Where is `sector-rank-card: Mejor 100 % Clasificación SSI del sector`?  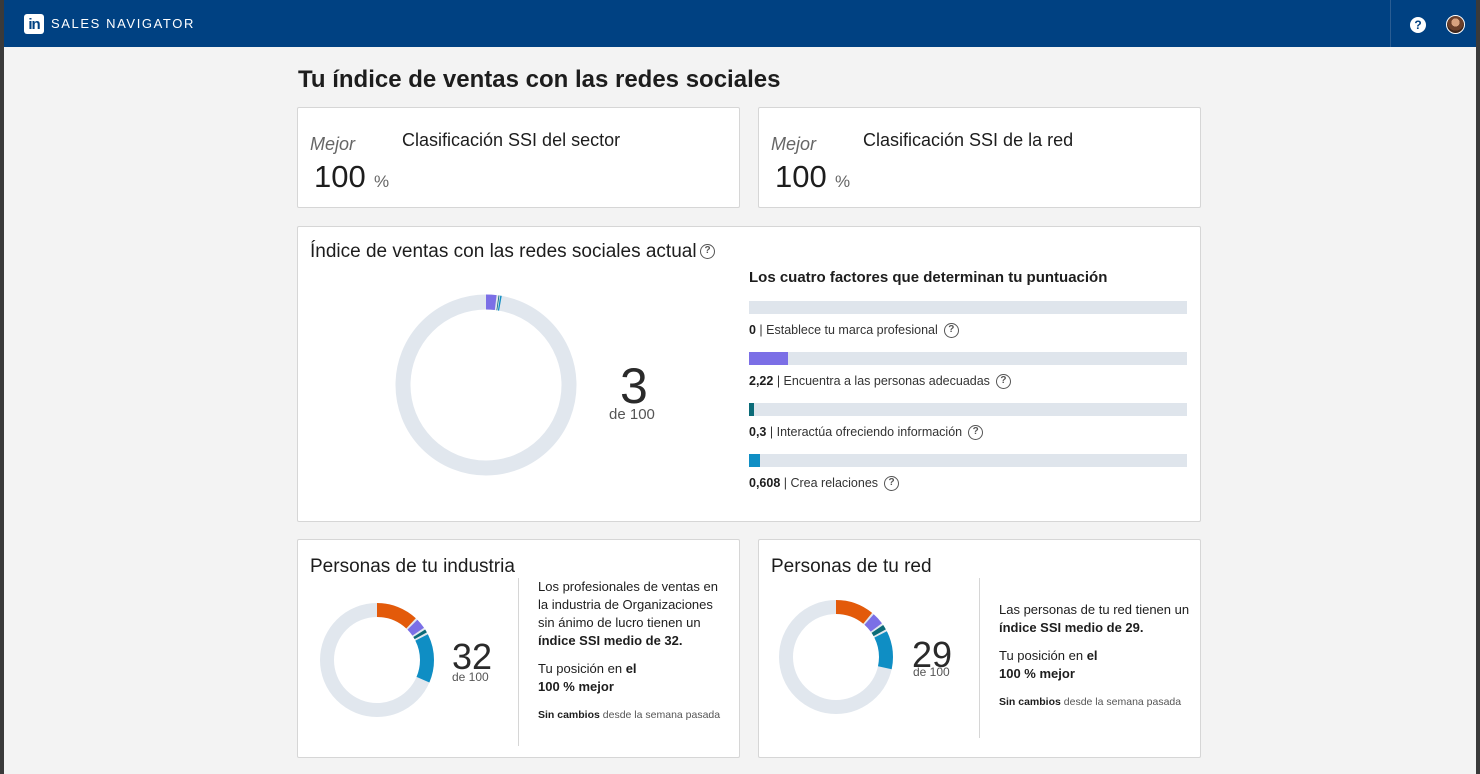 sector-rank-card: Mejor 100 % Clasificación SSI del sector is located at coordinates (518, 157).